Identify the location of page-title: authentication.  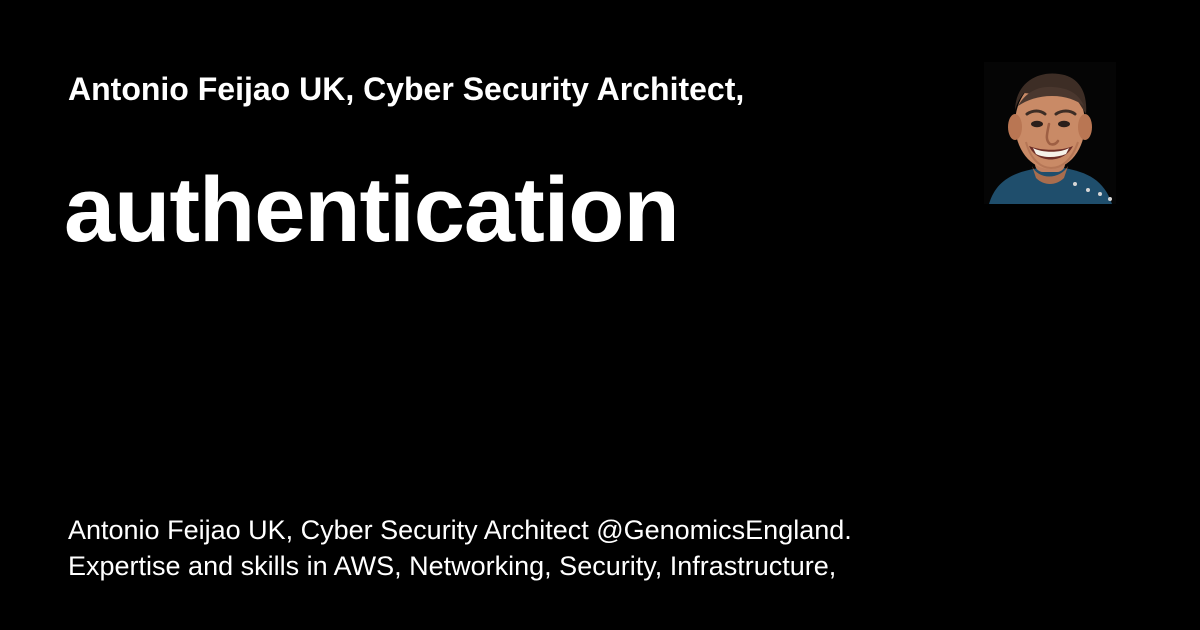
(372, 210).